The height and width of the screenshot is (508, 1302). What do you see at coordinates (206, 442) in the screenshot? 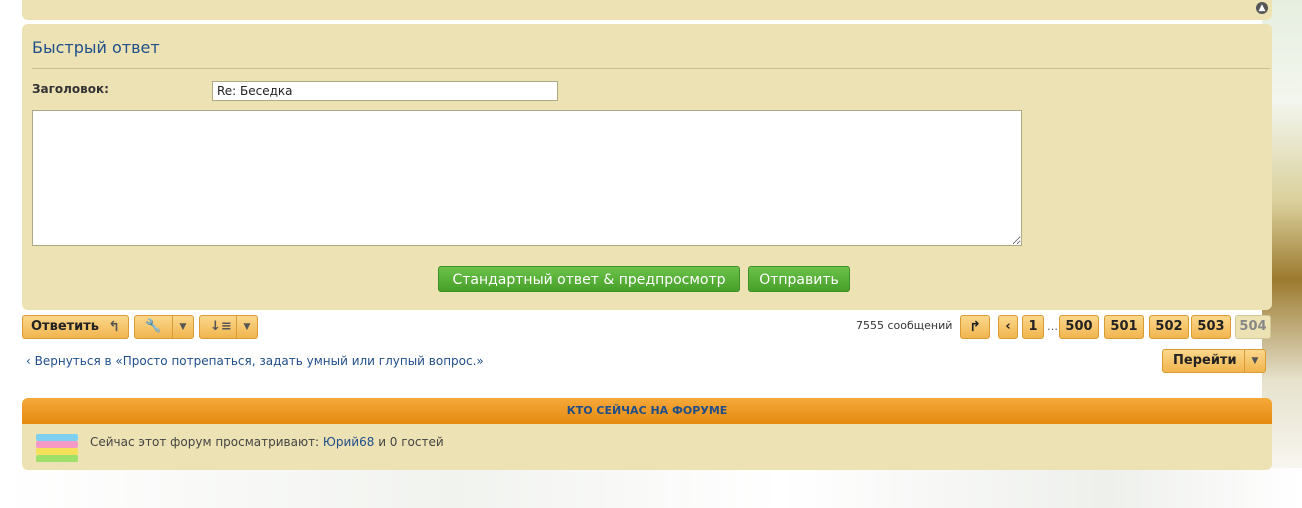
I see `online-prefix: Сейчас этот форум просматривают:` at bounding box center [206, 442].